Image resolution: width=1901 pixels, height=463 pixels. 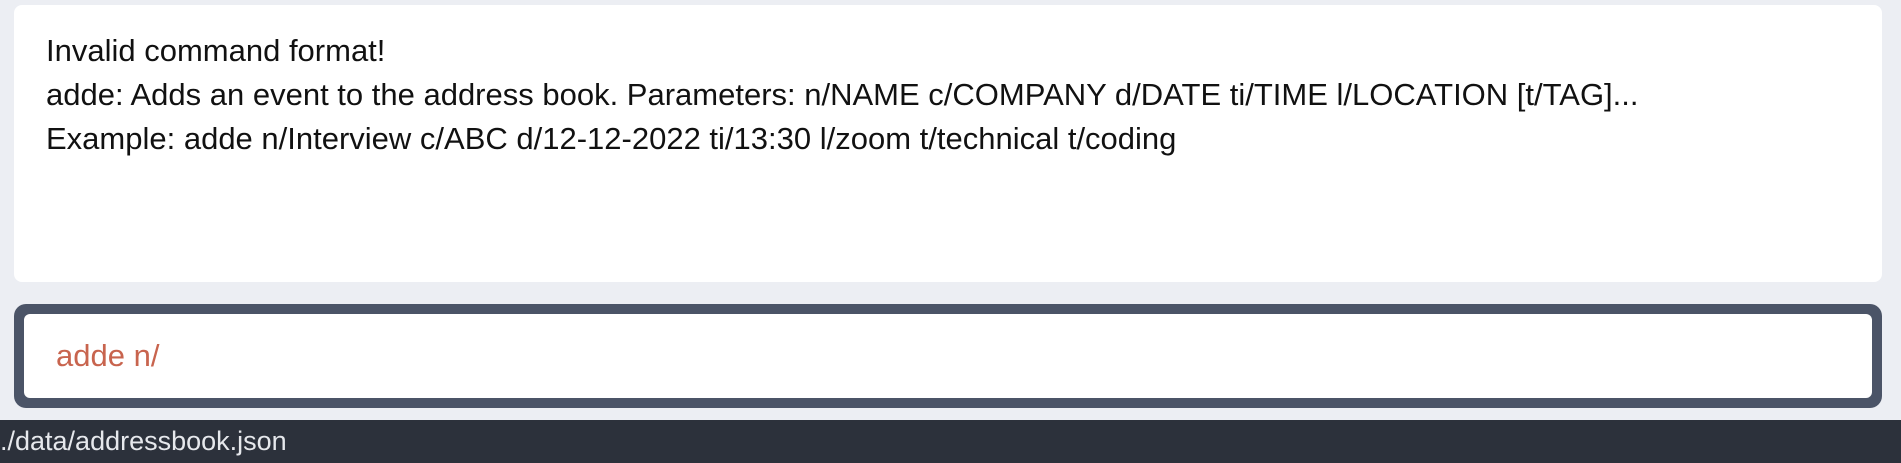 What do you see at coordinates (216, 50) in the screenshot?
I see `result-message-title: Invalid command format!` at bounding box center [216, 50].